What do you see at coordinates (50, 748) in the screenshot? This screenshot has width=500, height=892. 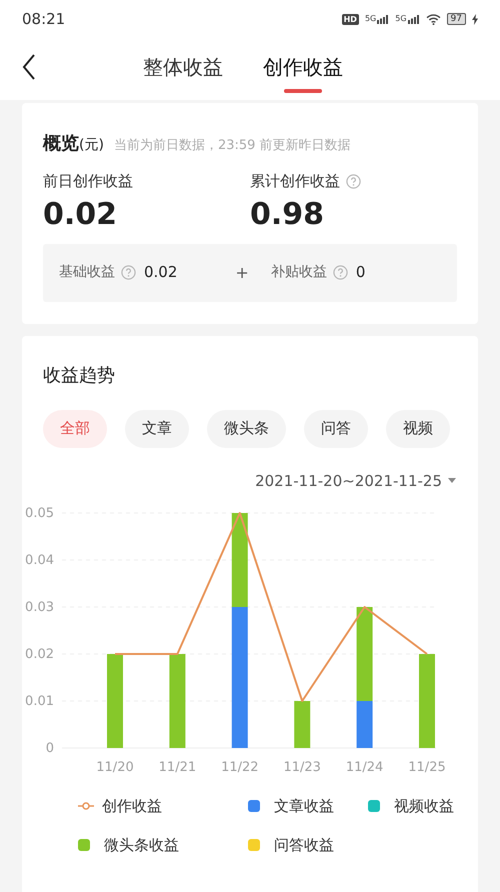 I see `y-axis-label: 0` at bounding box center [50, 748].